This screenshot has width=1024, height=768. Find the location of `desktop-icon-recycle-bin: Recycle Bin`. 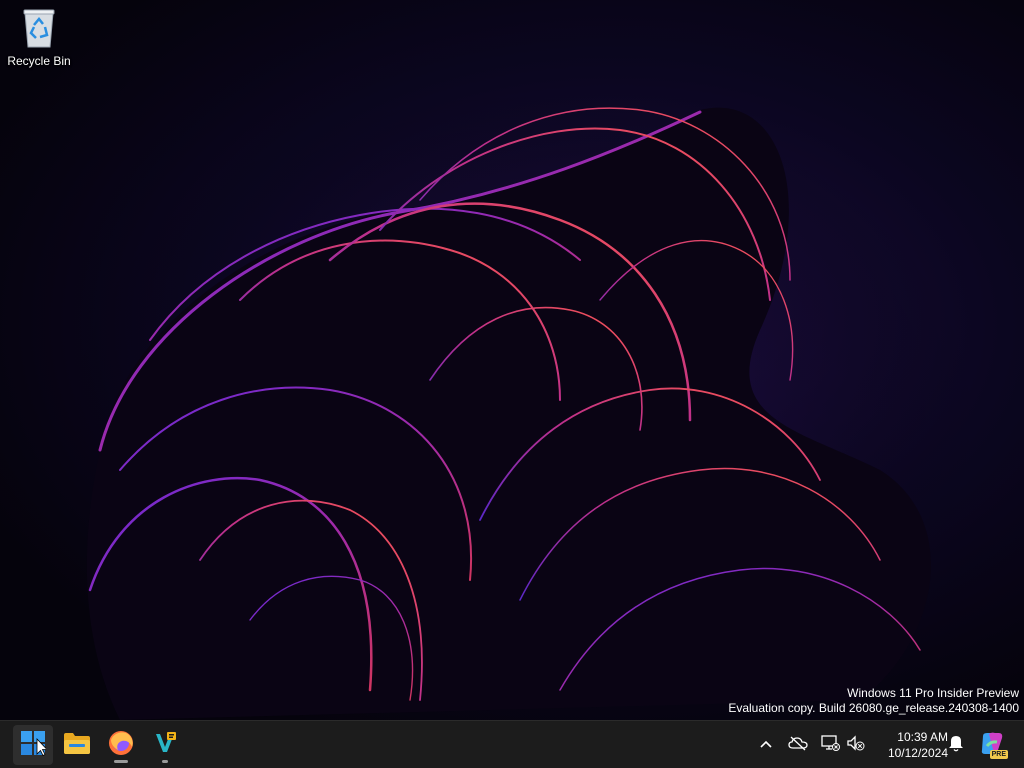

desktop-icon-recycle-bin: Recycle Bin is located at coordinates (39, 40).